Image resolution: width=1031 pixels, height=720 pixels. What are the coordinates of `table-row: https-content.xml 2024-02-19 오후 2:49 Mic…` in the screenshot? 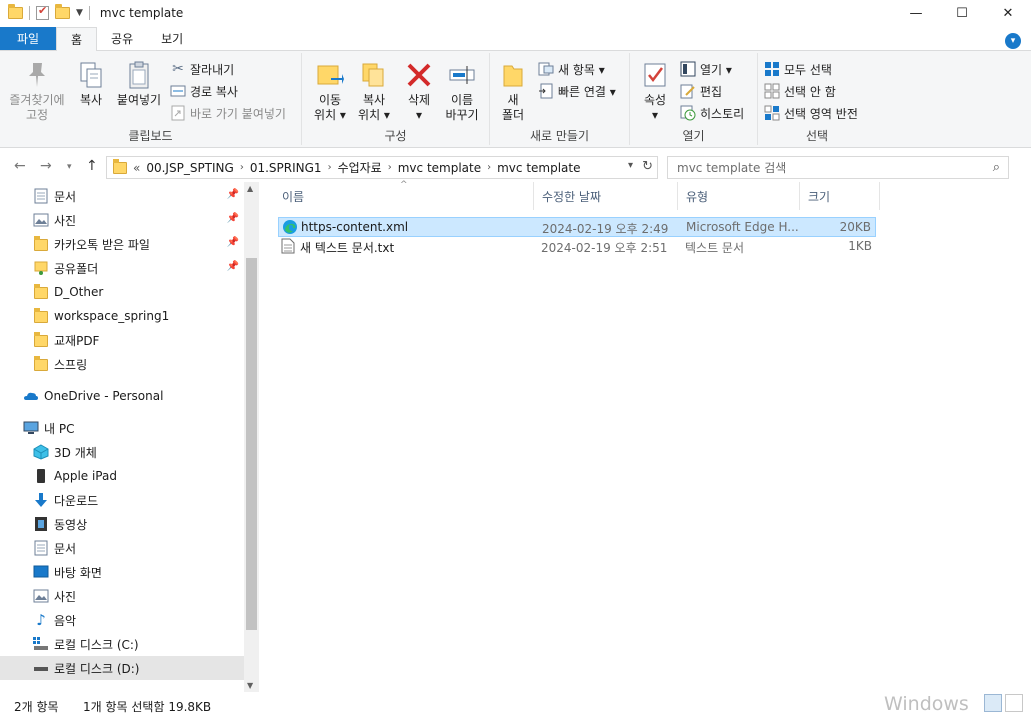 It's located at (577, 227).